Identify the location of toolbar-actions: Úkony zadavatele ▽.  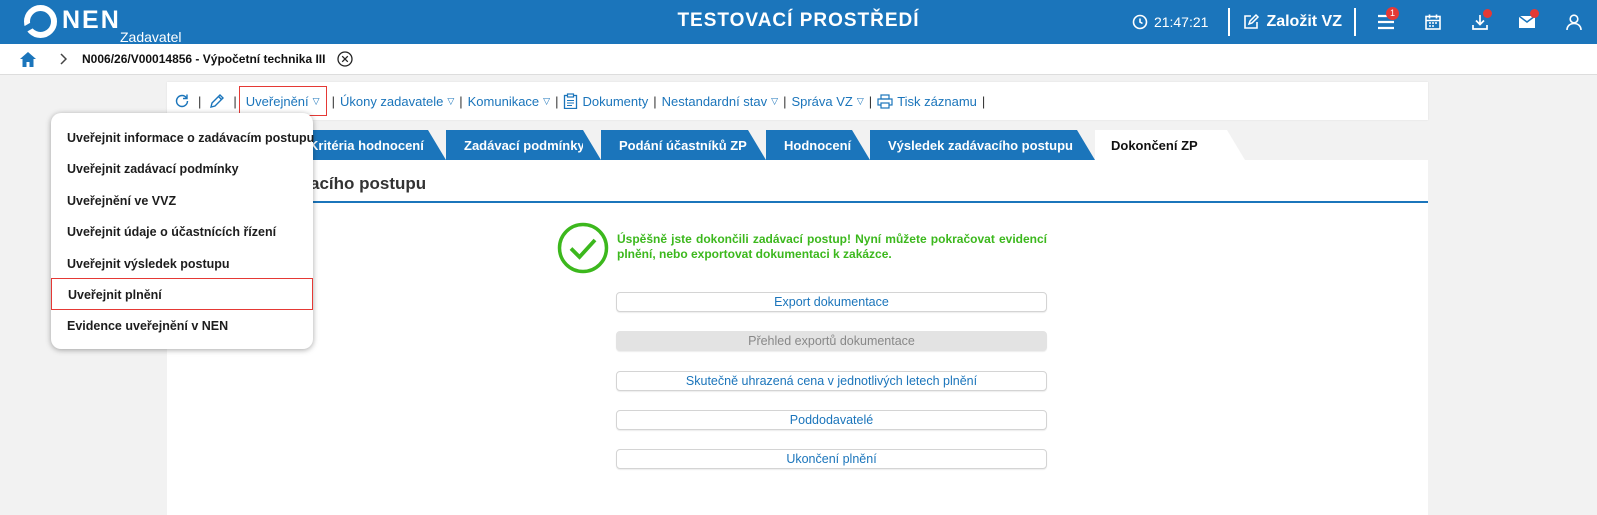
(397, 101).